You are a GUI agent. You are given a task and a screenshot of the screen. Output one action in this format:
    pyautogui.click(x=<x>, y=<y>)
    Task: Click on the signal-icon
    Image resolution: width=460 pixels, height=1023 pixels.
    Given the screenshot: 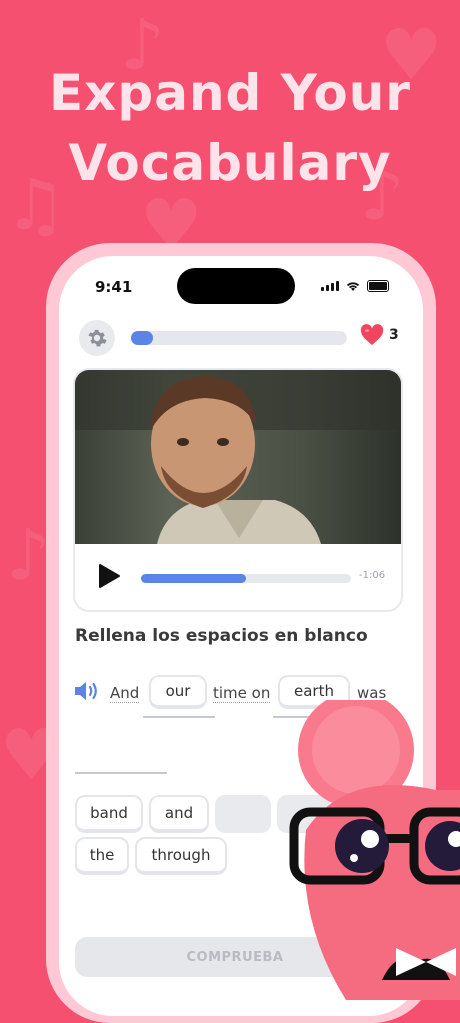 What is the action you would take?
    pyautogui.click(x=330, y=286)
    